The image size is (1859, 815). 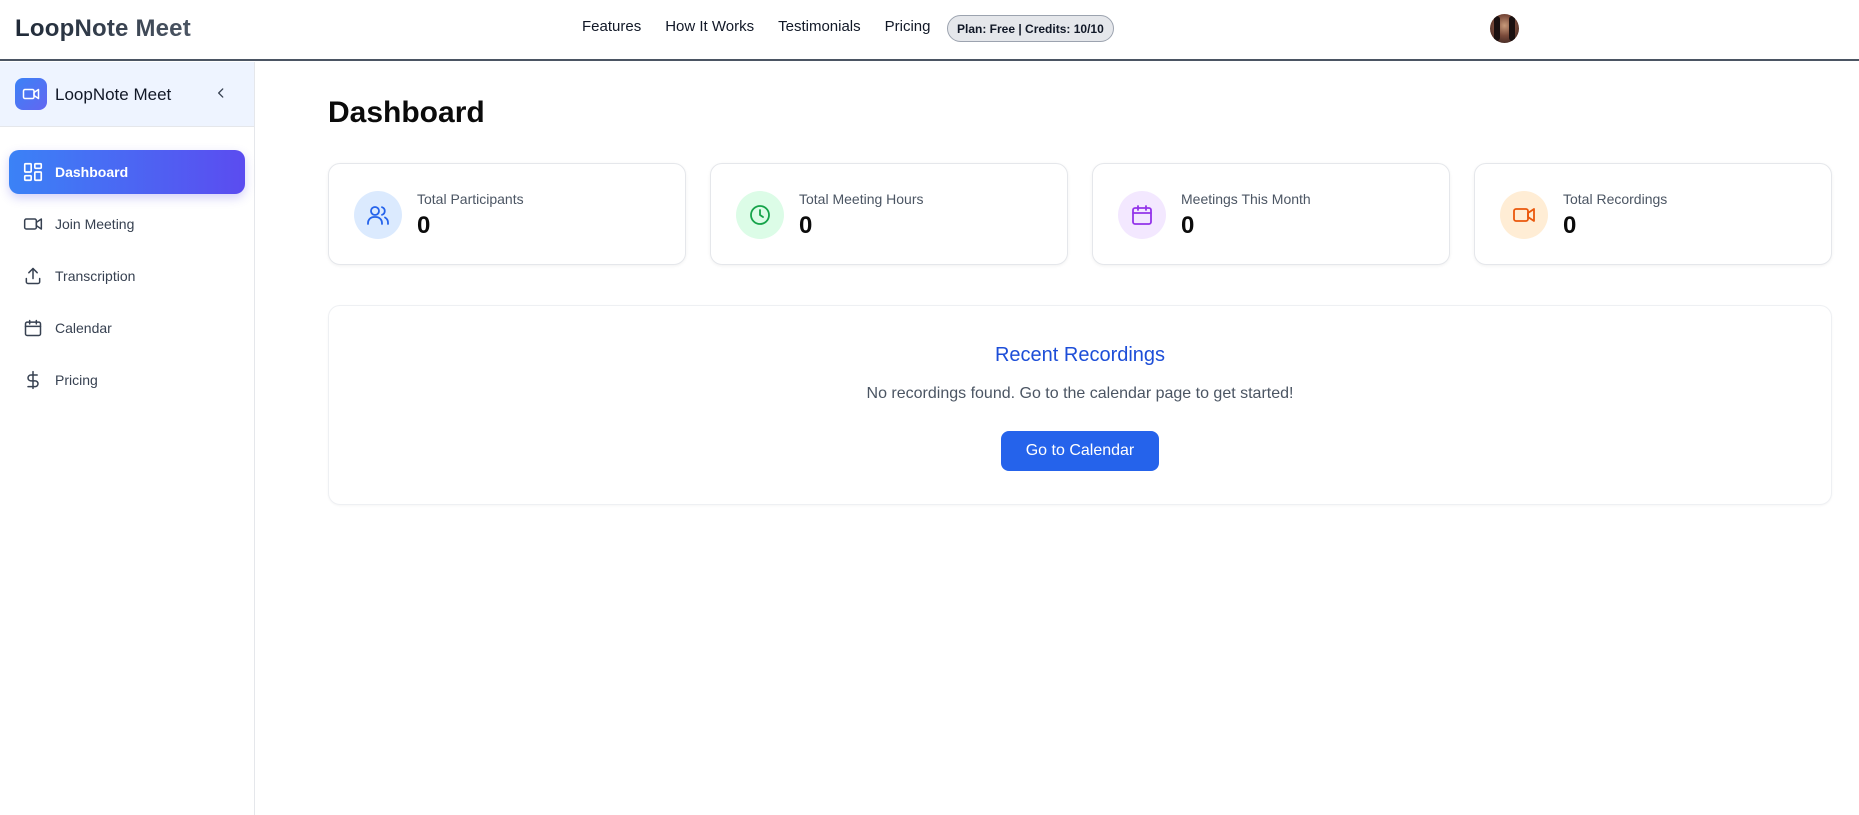 I want to click on clock-icon, so click(x=760, y=215).